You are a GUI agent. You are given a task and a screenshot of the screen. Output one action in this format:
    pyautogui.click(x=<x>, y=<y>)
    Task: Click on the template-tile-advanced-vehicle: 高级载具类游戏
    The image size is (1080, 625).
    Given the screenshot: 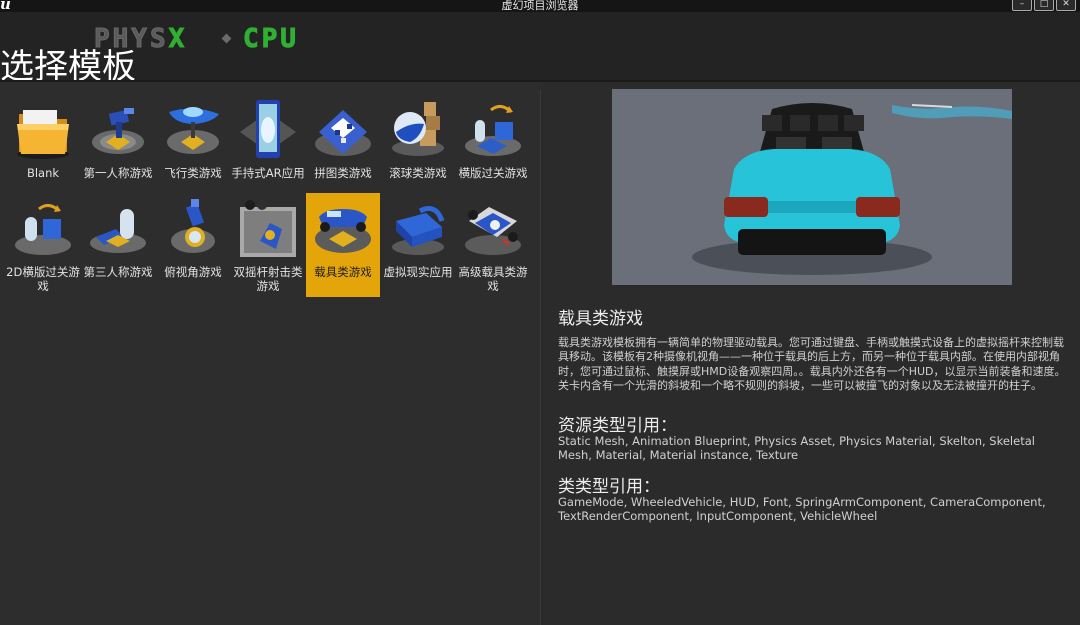 What is the action you would take?
    pyautogui.click(x=493, y=245)
    